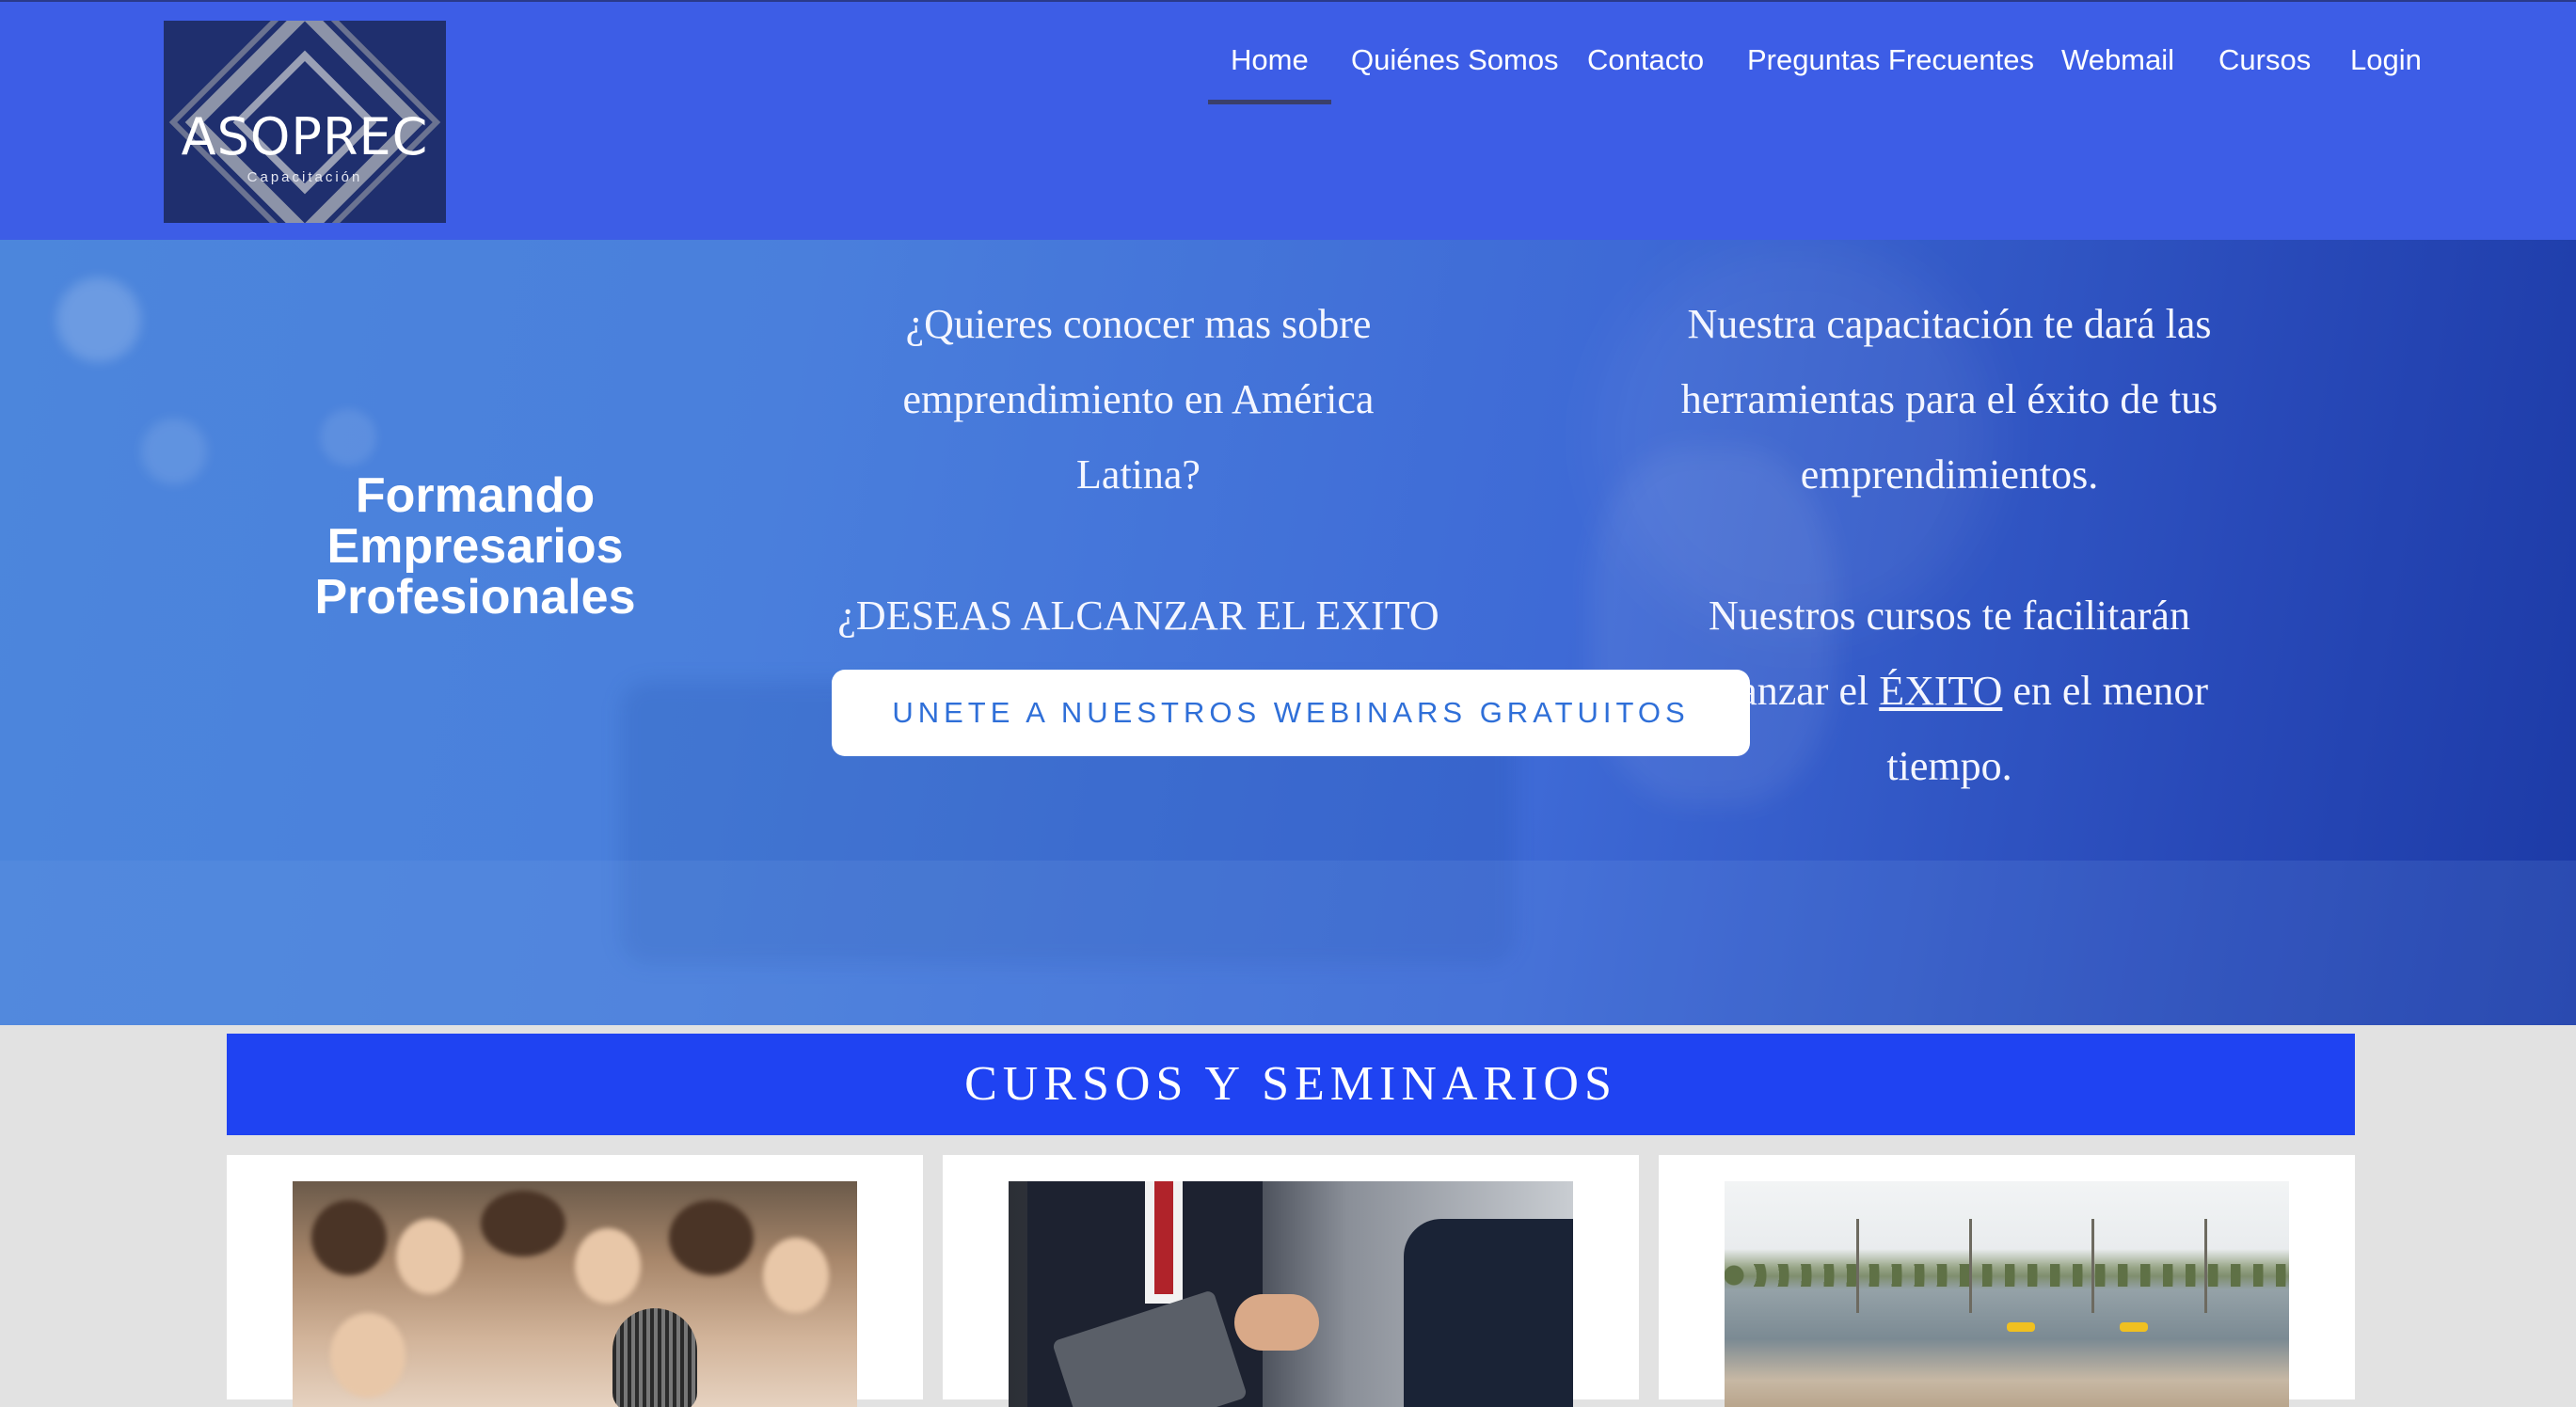  Describe the element at coordinates (1455, 76) in the screenshot. I see `nav-quienes-somos: Quiénes Somos` at that location.